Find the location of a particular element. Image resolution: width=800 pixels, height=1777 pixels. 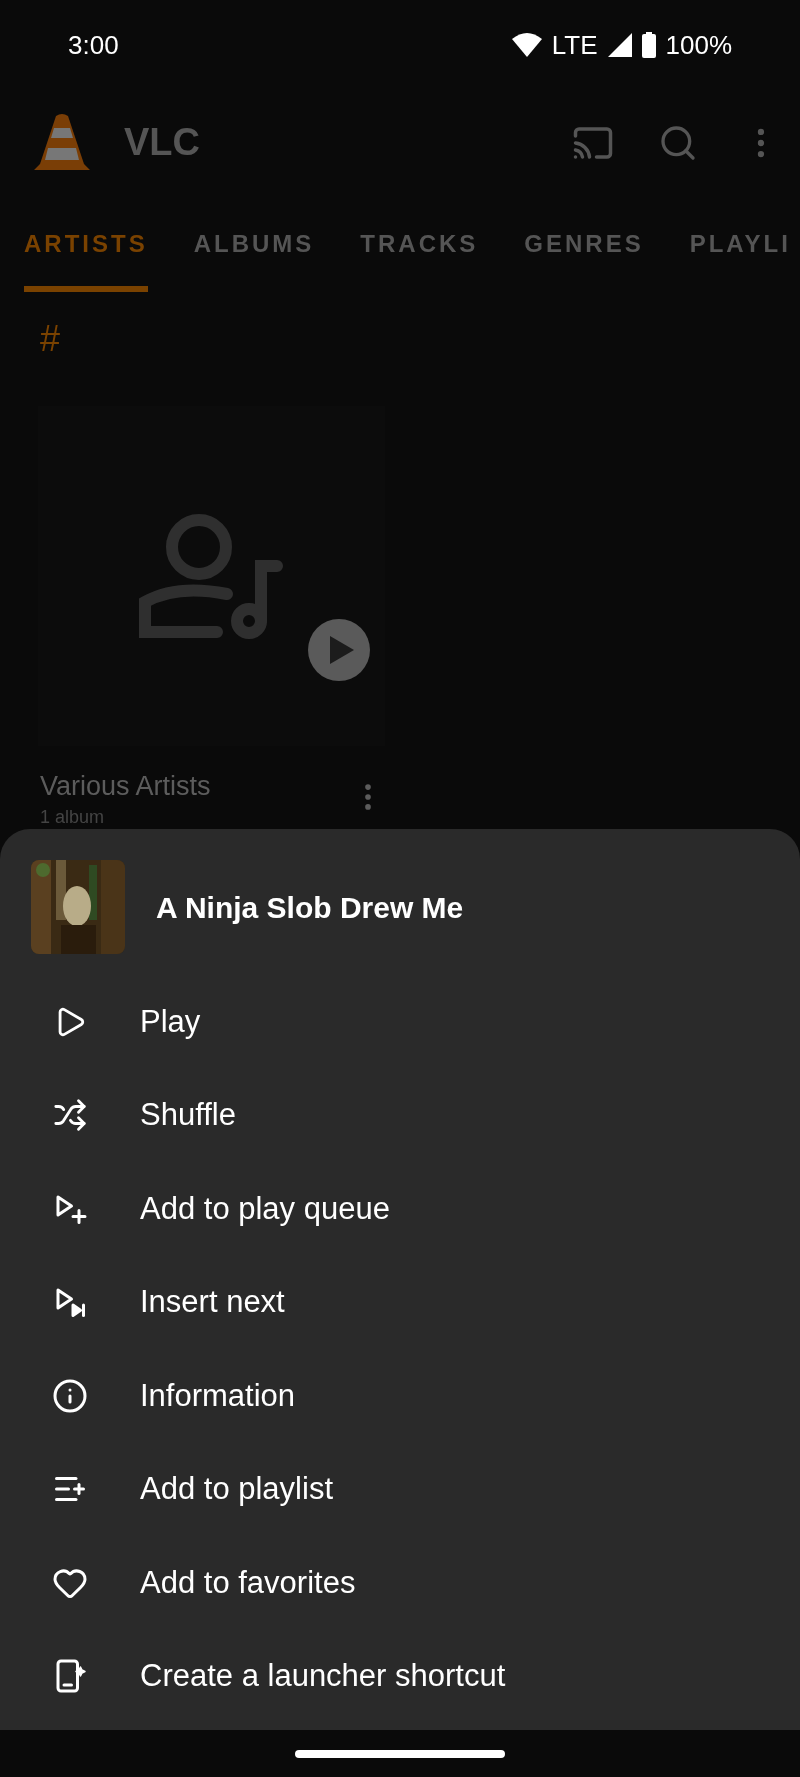

status-time: 3:00 is located at coordinates (93, 45).